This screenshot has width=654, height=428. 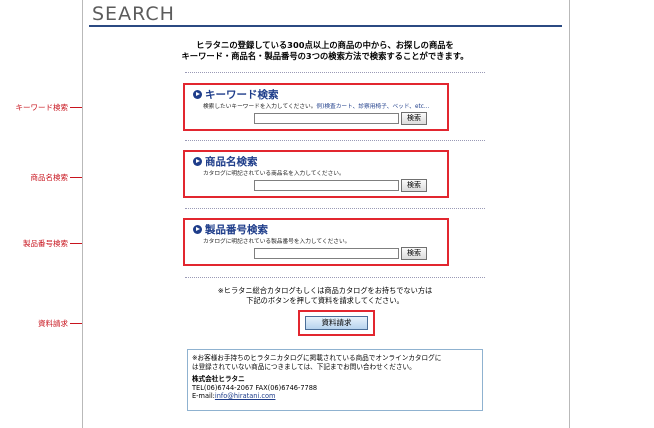 I want to click on catalog-note-line-2: 下記のボタンを押して資料を請求してください。, so click(x=325, y=300).